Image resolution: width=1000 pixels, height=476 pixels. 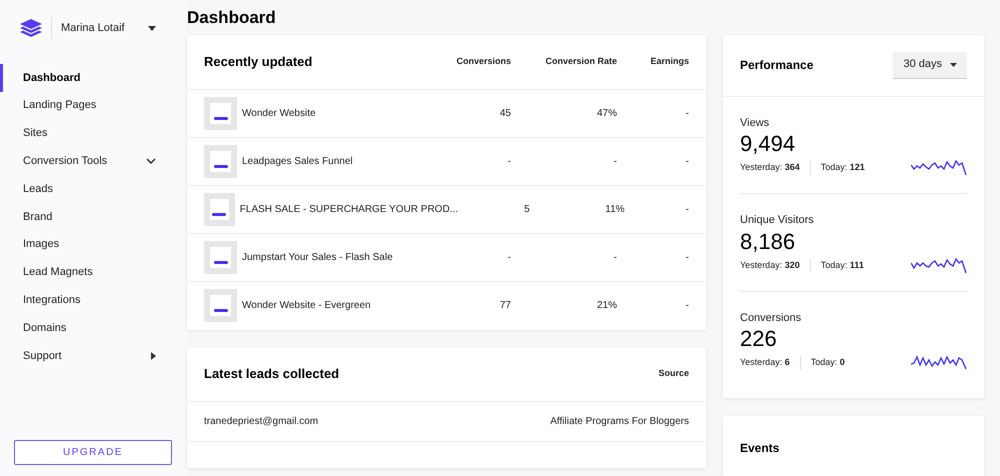 What do you see at coordinates (504, 113) in the screenshot?
I see `table-cell-text: 45` at bounding box center [504, 113].